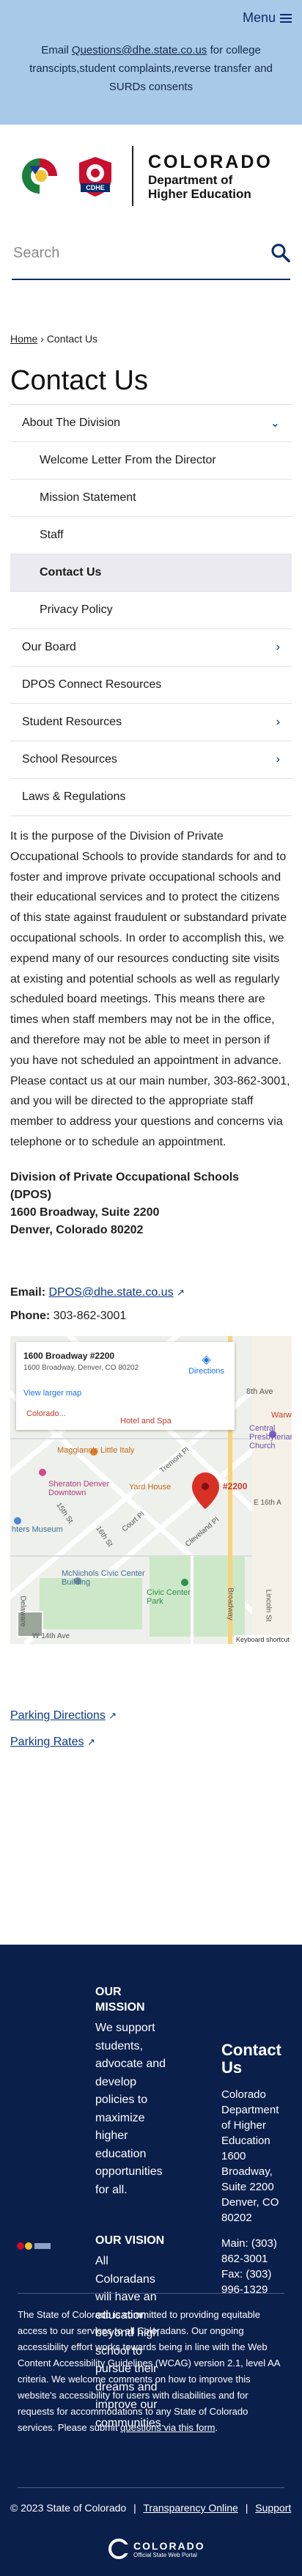  Describe the element at coordinates (31, 1194) in the screenshot. I see `address-line: (DPOS)` at that location.